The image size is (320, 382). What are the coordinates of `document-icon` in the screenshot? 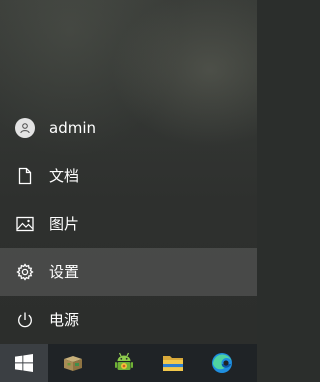 It's located at (25, 176).